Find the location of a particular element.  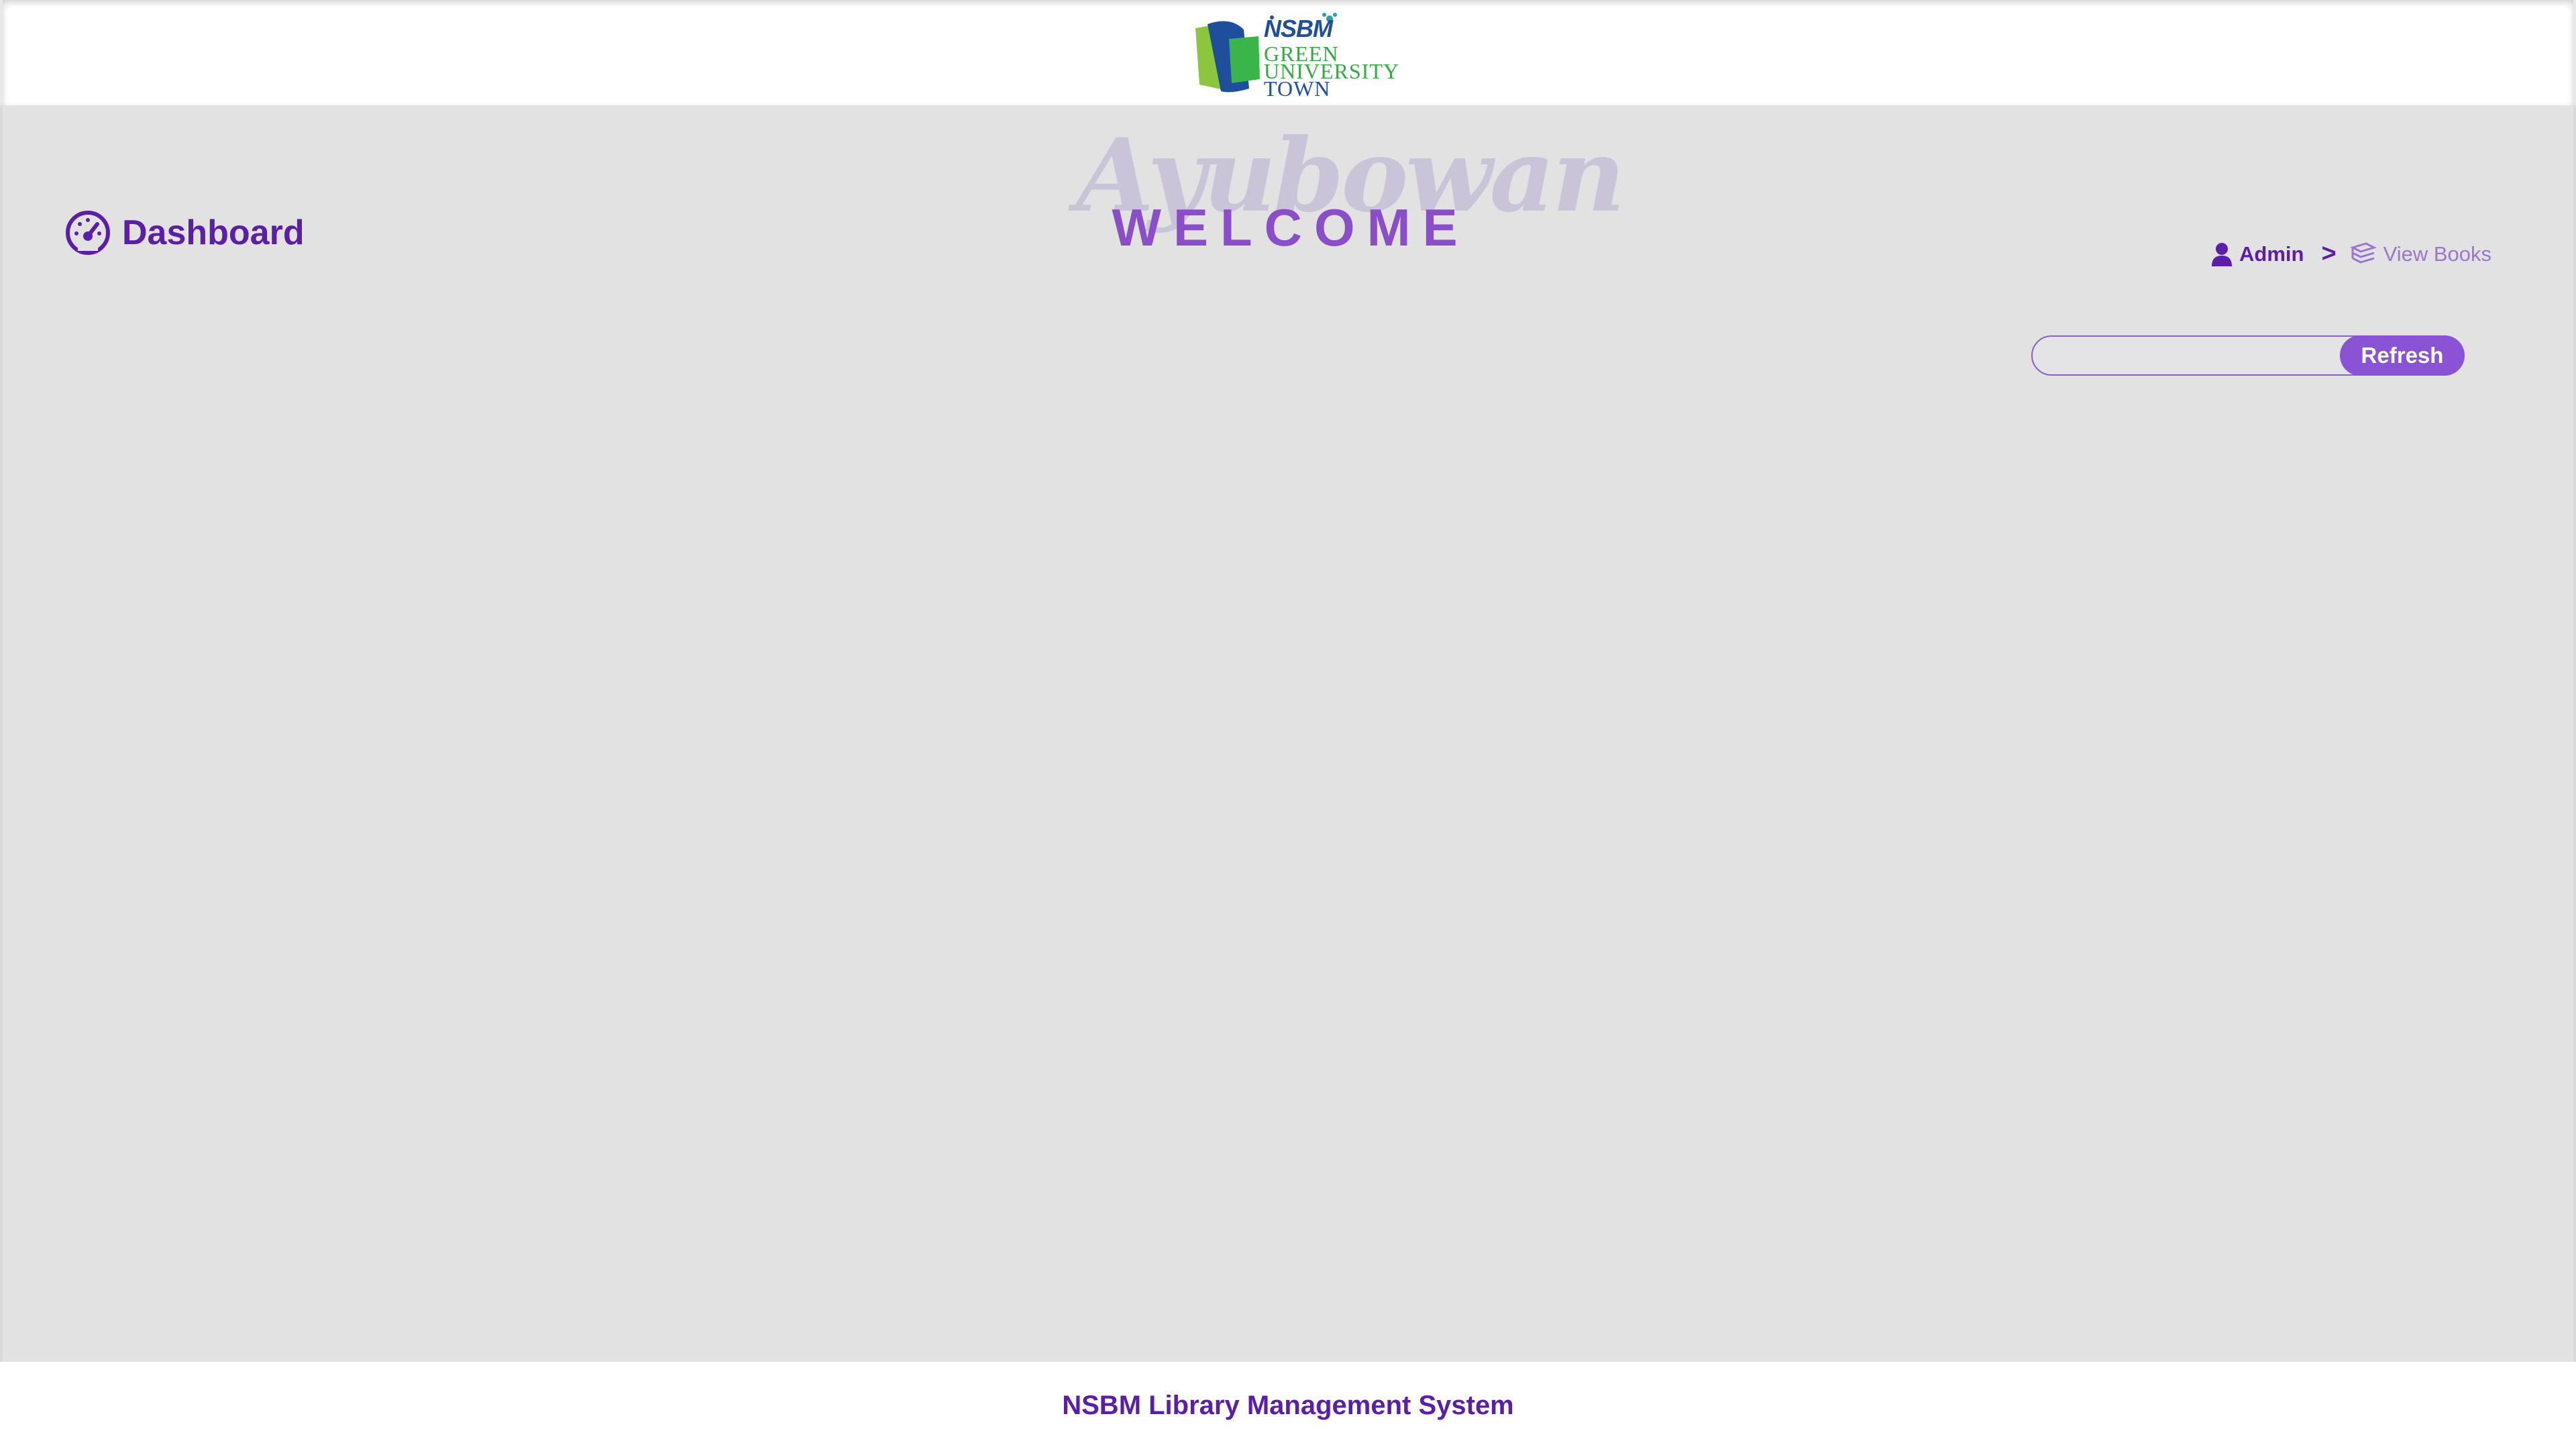

breadcrumb-view-books: View Books is located at coordinates (2420, 253).